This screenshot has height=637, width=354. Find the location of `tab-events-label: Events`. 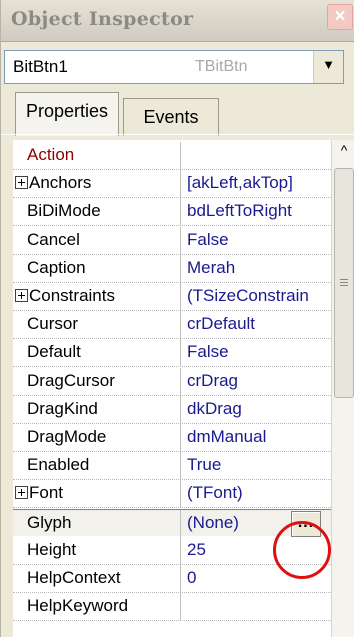

tab-events-label: Events is located at coordinates (171, 117).